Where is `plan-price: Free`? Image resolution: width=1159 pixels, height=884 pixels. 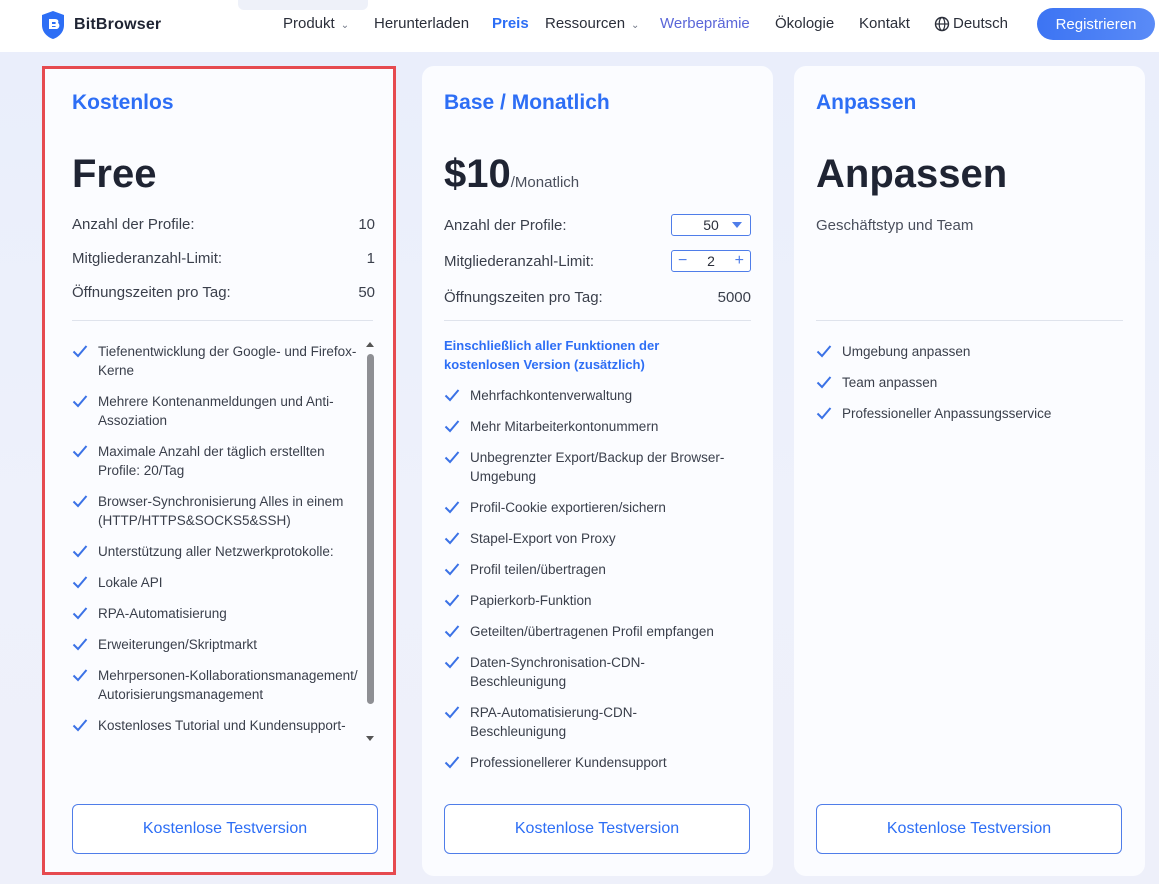
plan-price: Free is located at coordinates (114, 174).